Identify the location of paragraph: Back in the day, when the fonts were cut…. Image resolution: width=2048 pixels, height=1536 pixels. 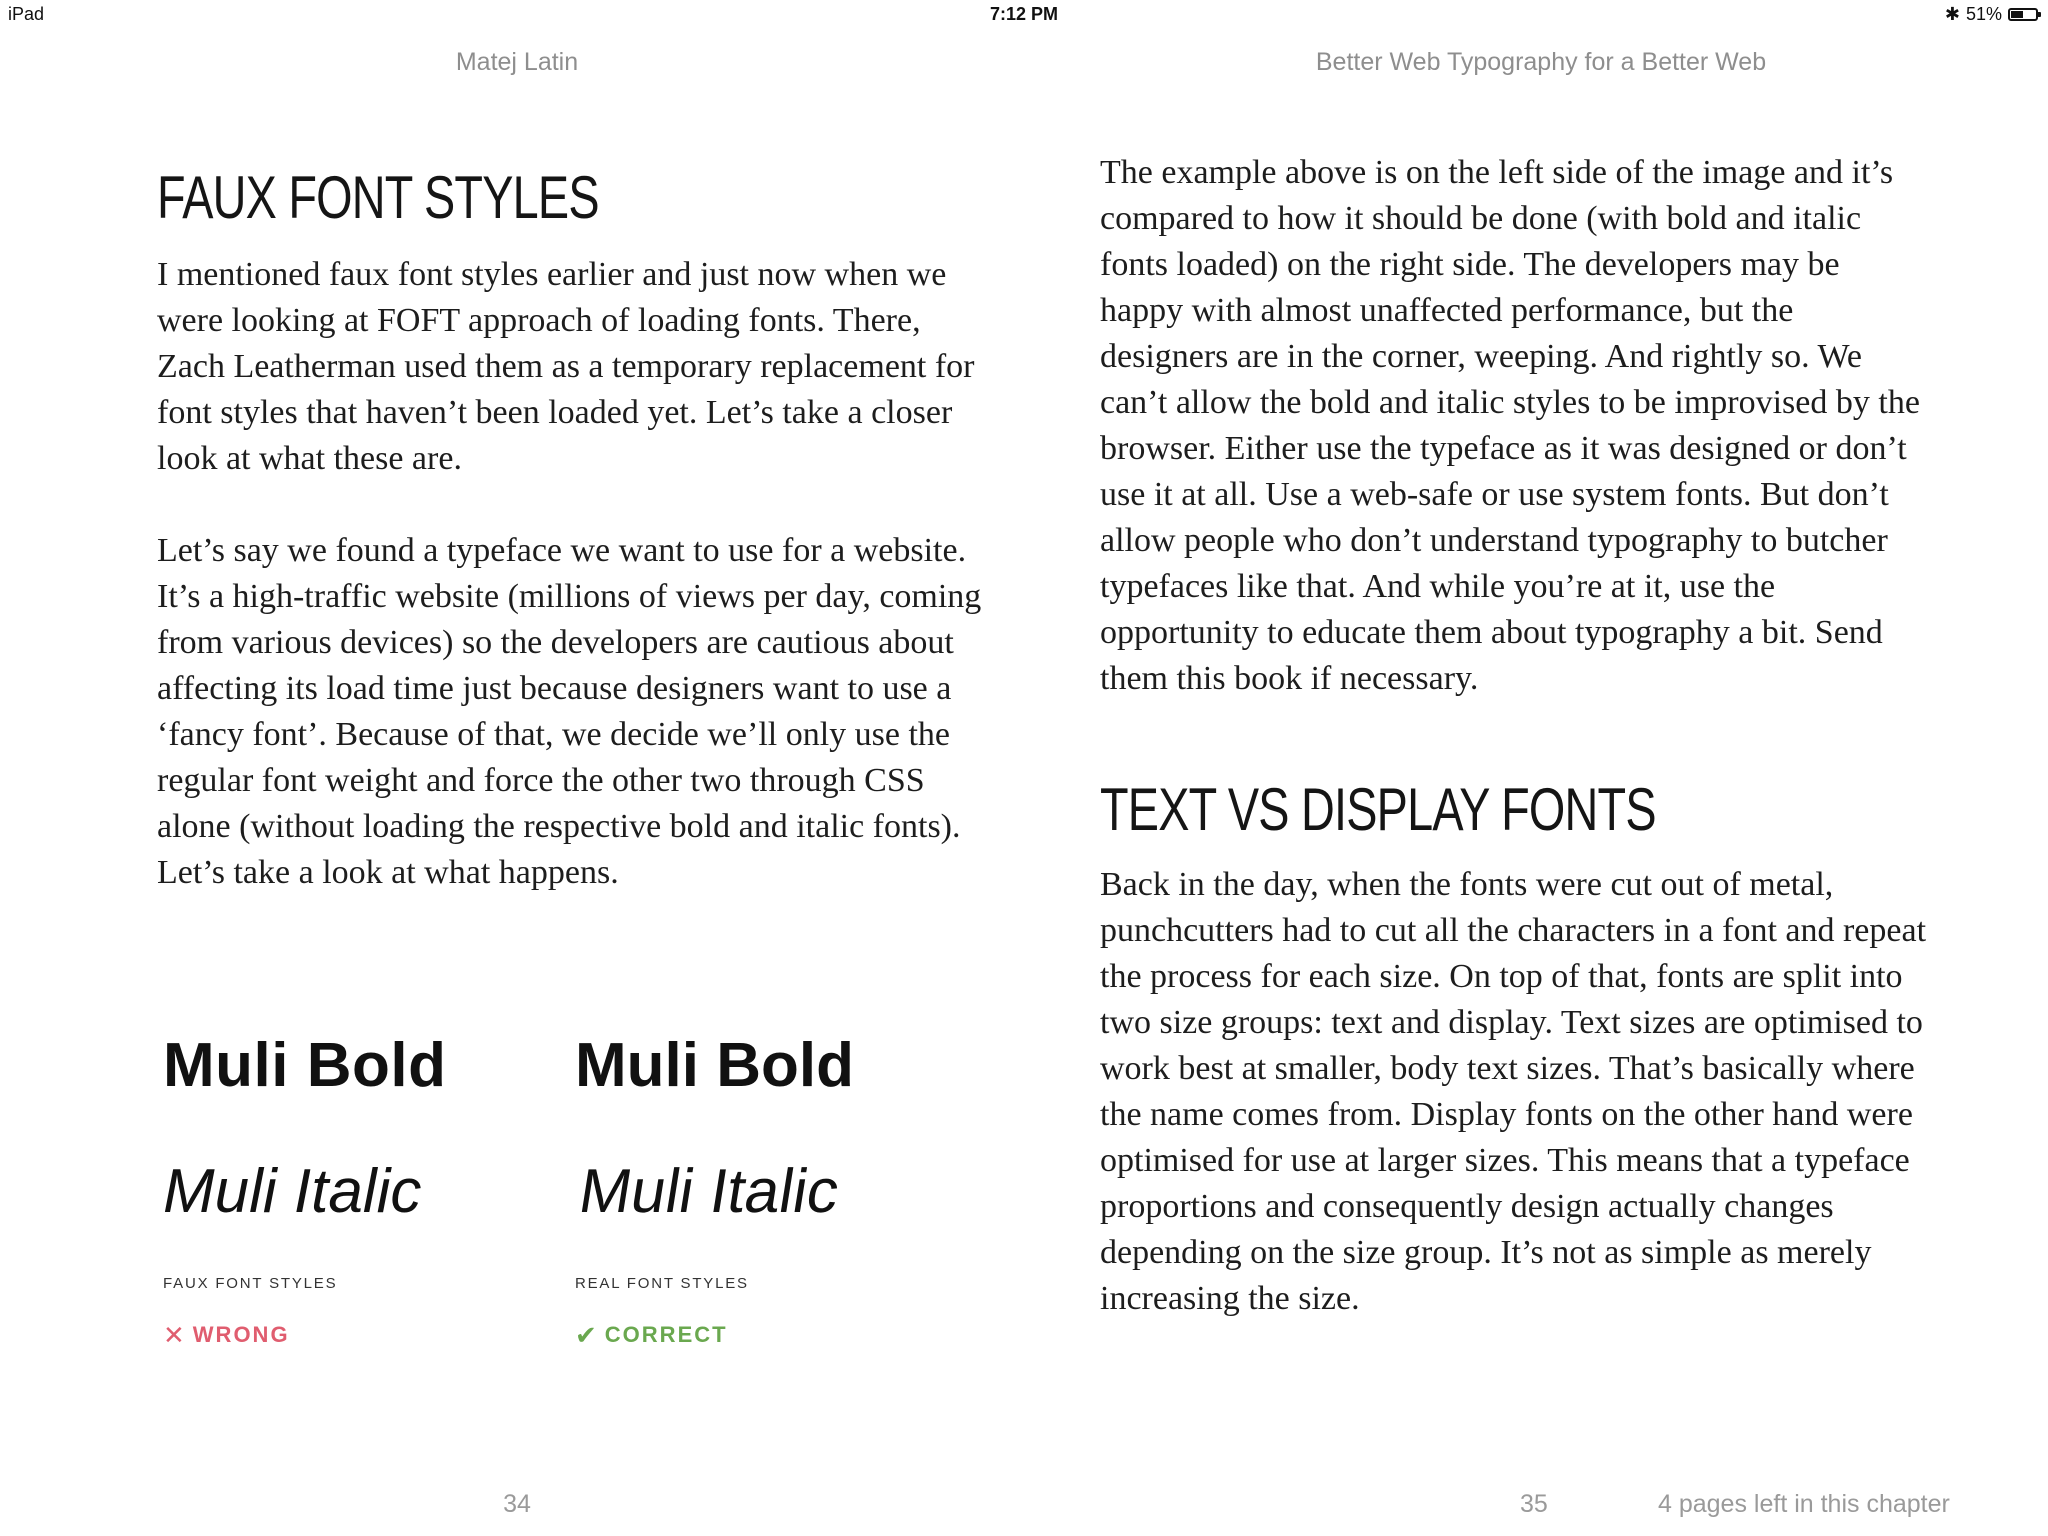
(1513, 1091).